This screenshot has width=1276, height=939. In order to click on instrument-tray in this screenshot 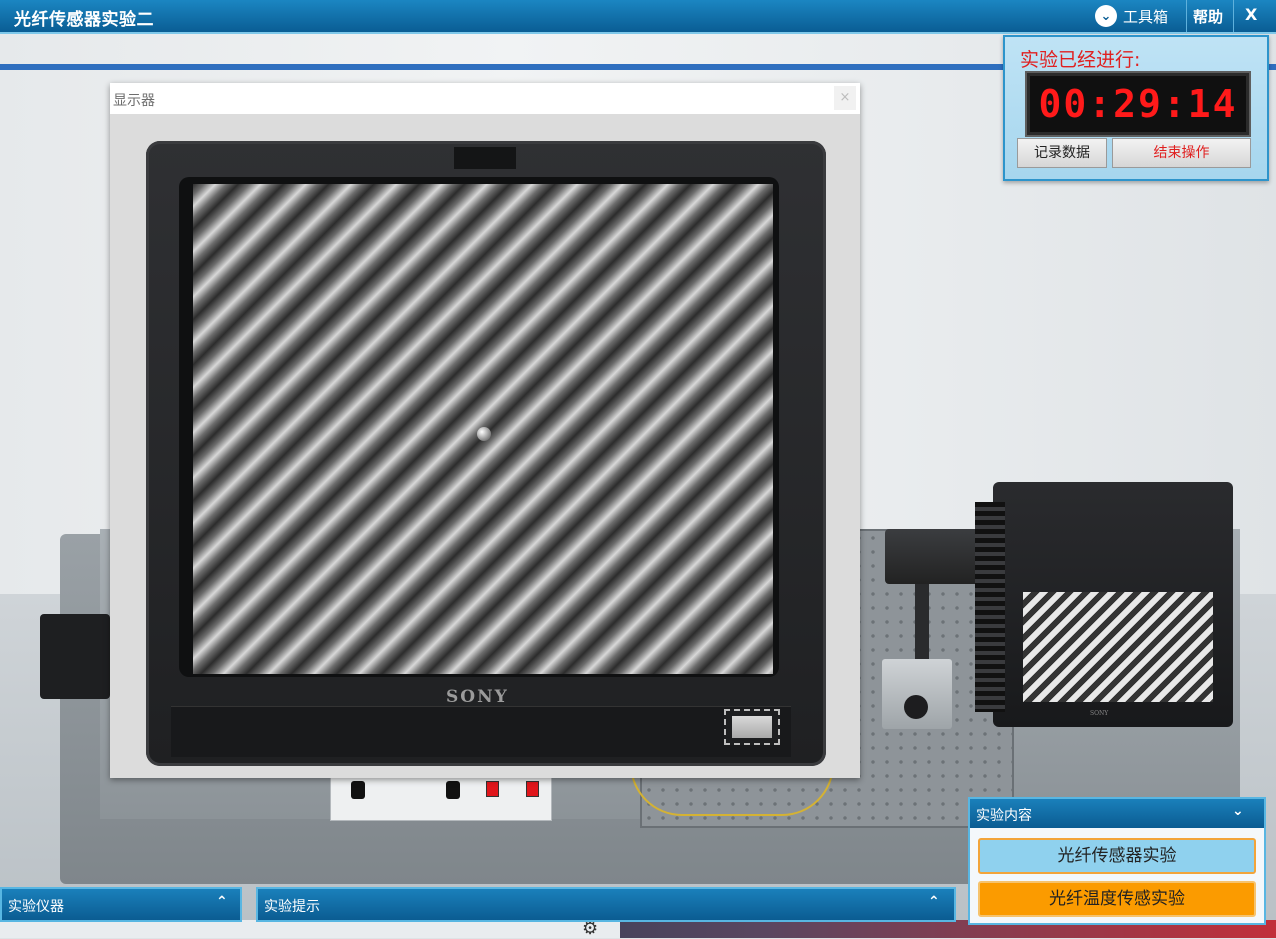, I will do `click(310, 929)`.